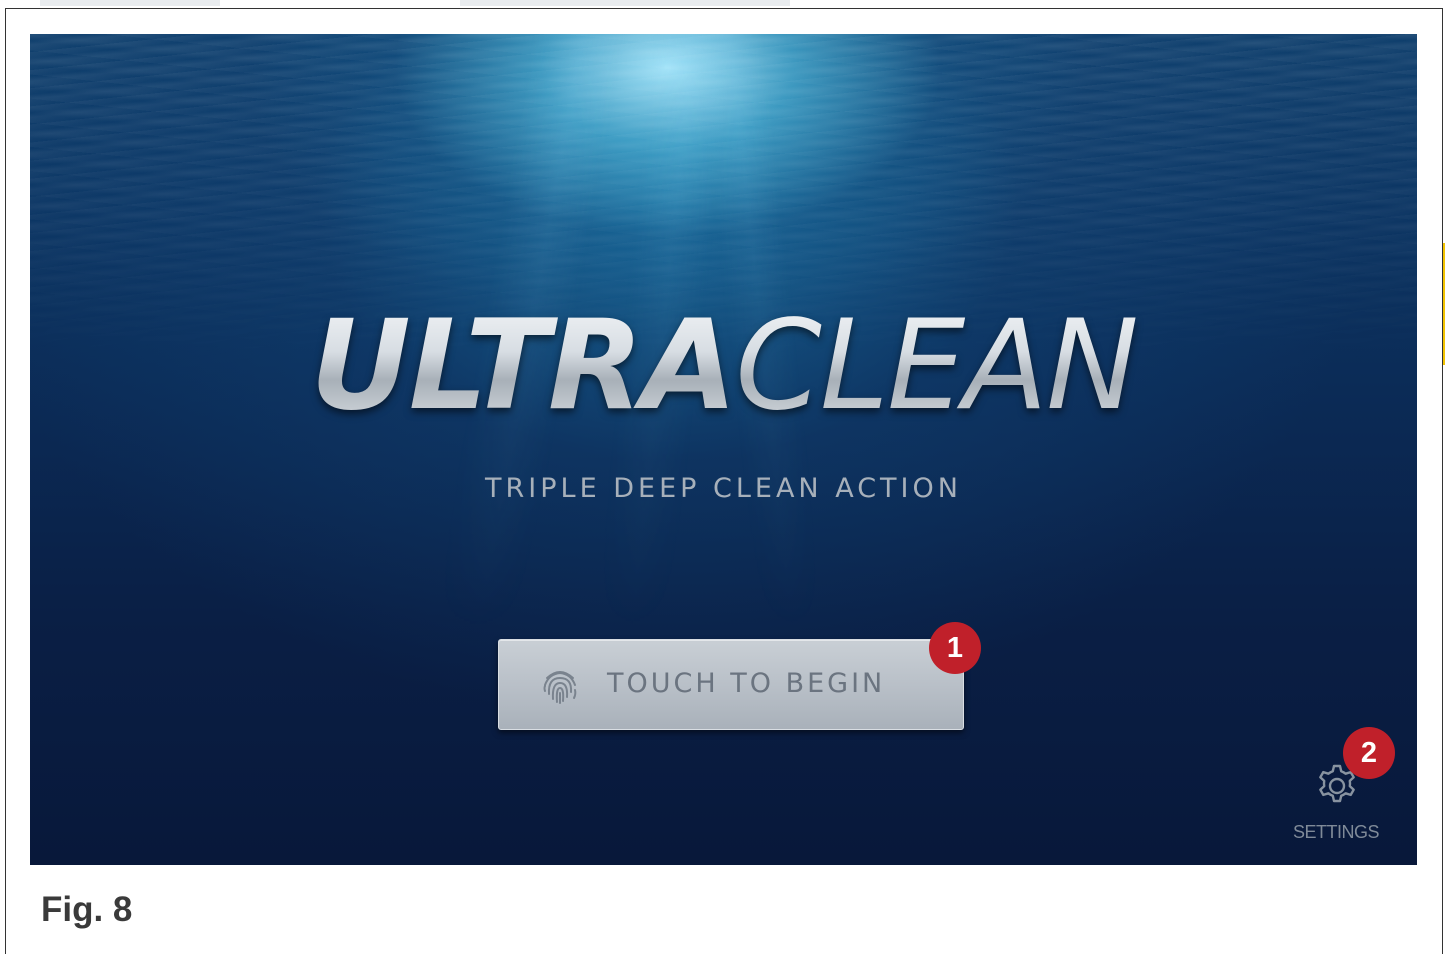 The height and width of the screenshot is (956, 1445). Describe the element at coordinates (560, 687) in the screenshot. I see `fingerprint-icon` at that location.